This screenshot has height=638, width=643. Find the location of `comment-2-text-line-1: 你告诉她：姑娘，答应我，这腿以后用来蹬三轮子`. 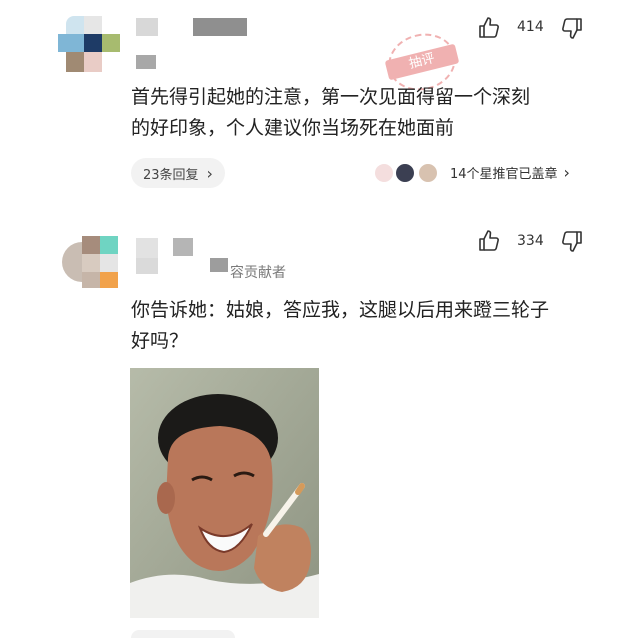

comment-2-text-line-1: 你告诉她：姑娘，答应我，这腿以后用来蹬三轮子 is located at coordinates (340, 310).